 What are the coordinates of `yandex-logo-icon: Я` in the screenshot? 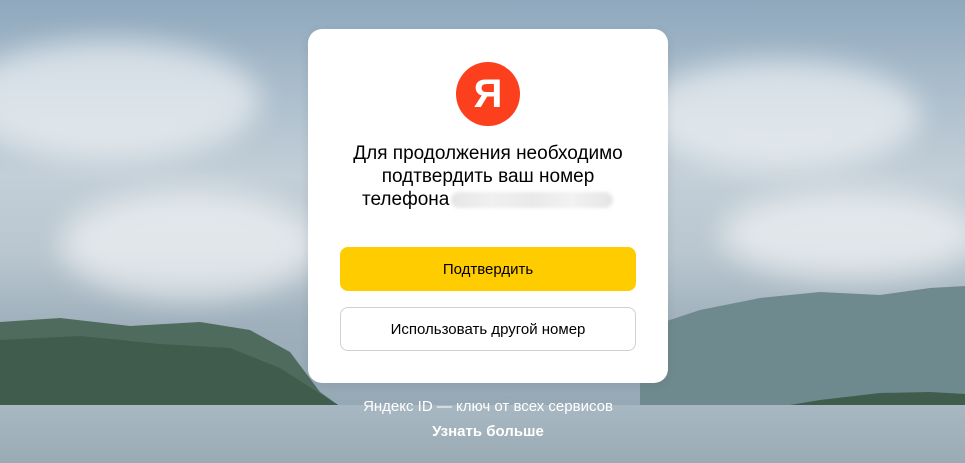 It's located at (488, 94).